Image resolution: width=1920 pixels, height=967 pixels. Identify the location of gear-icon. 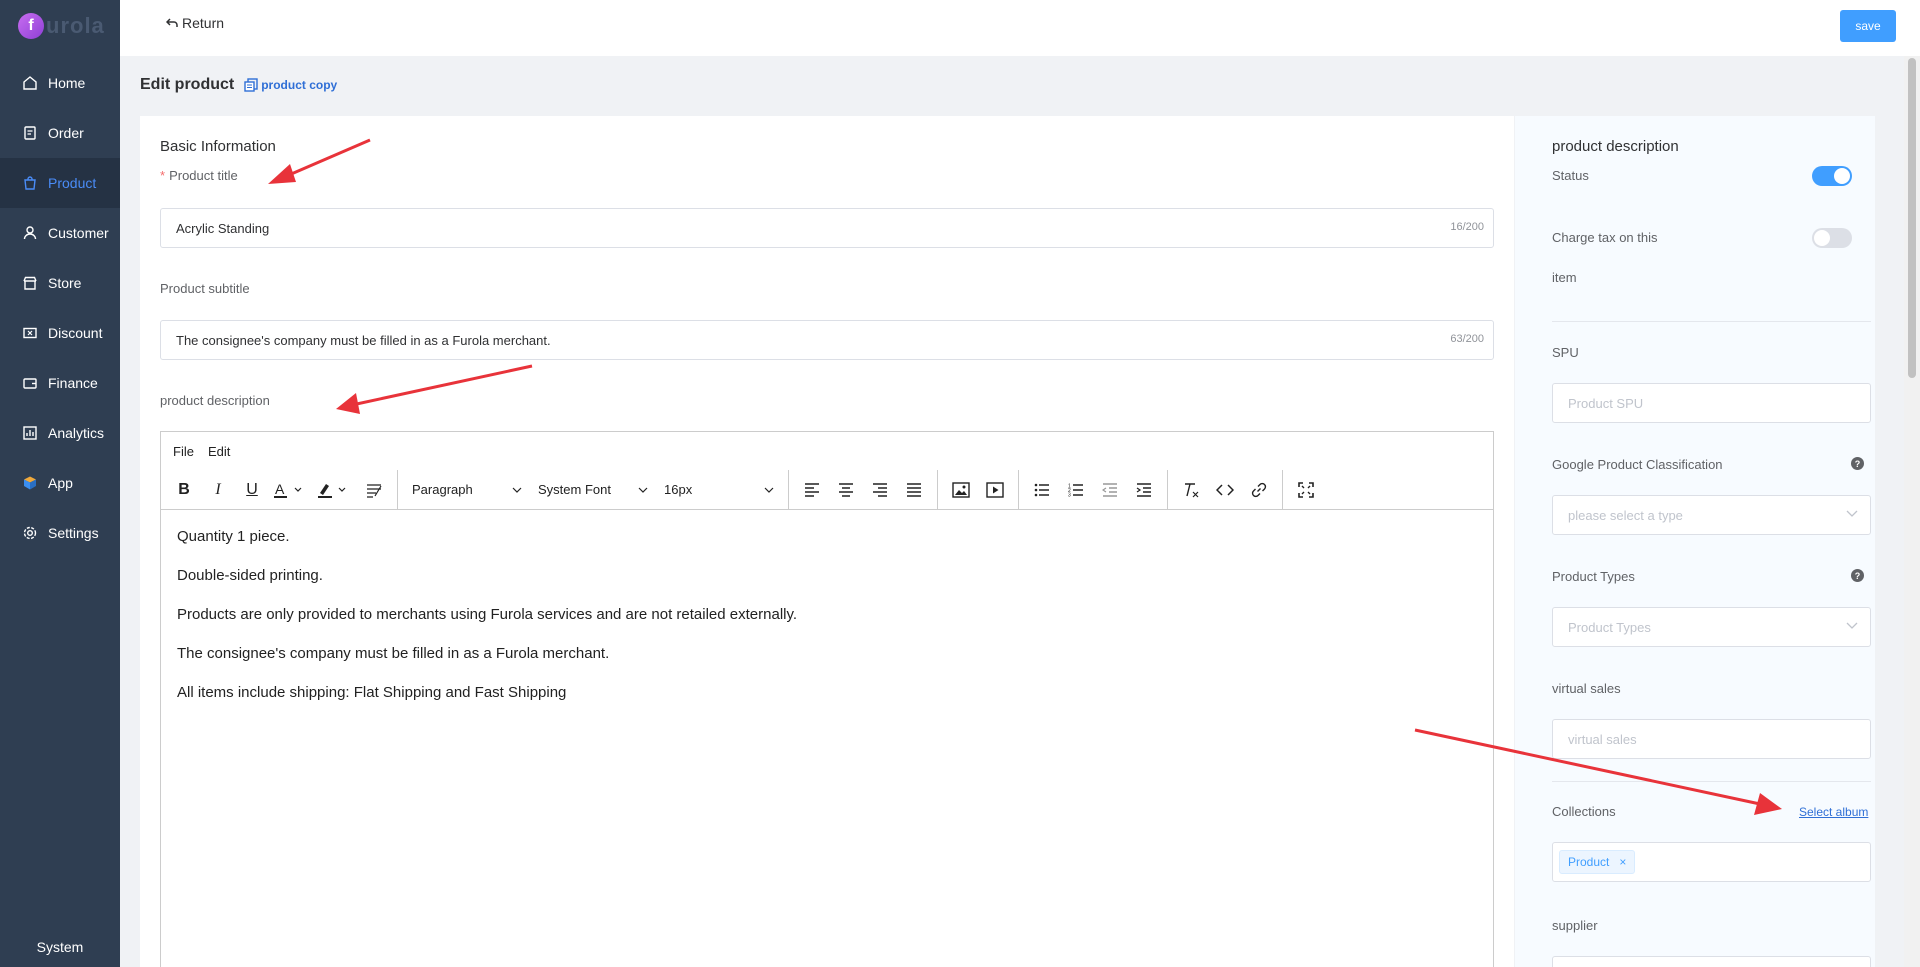
(30, 533).